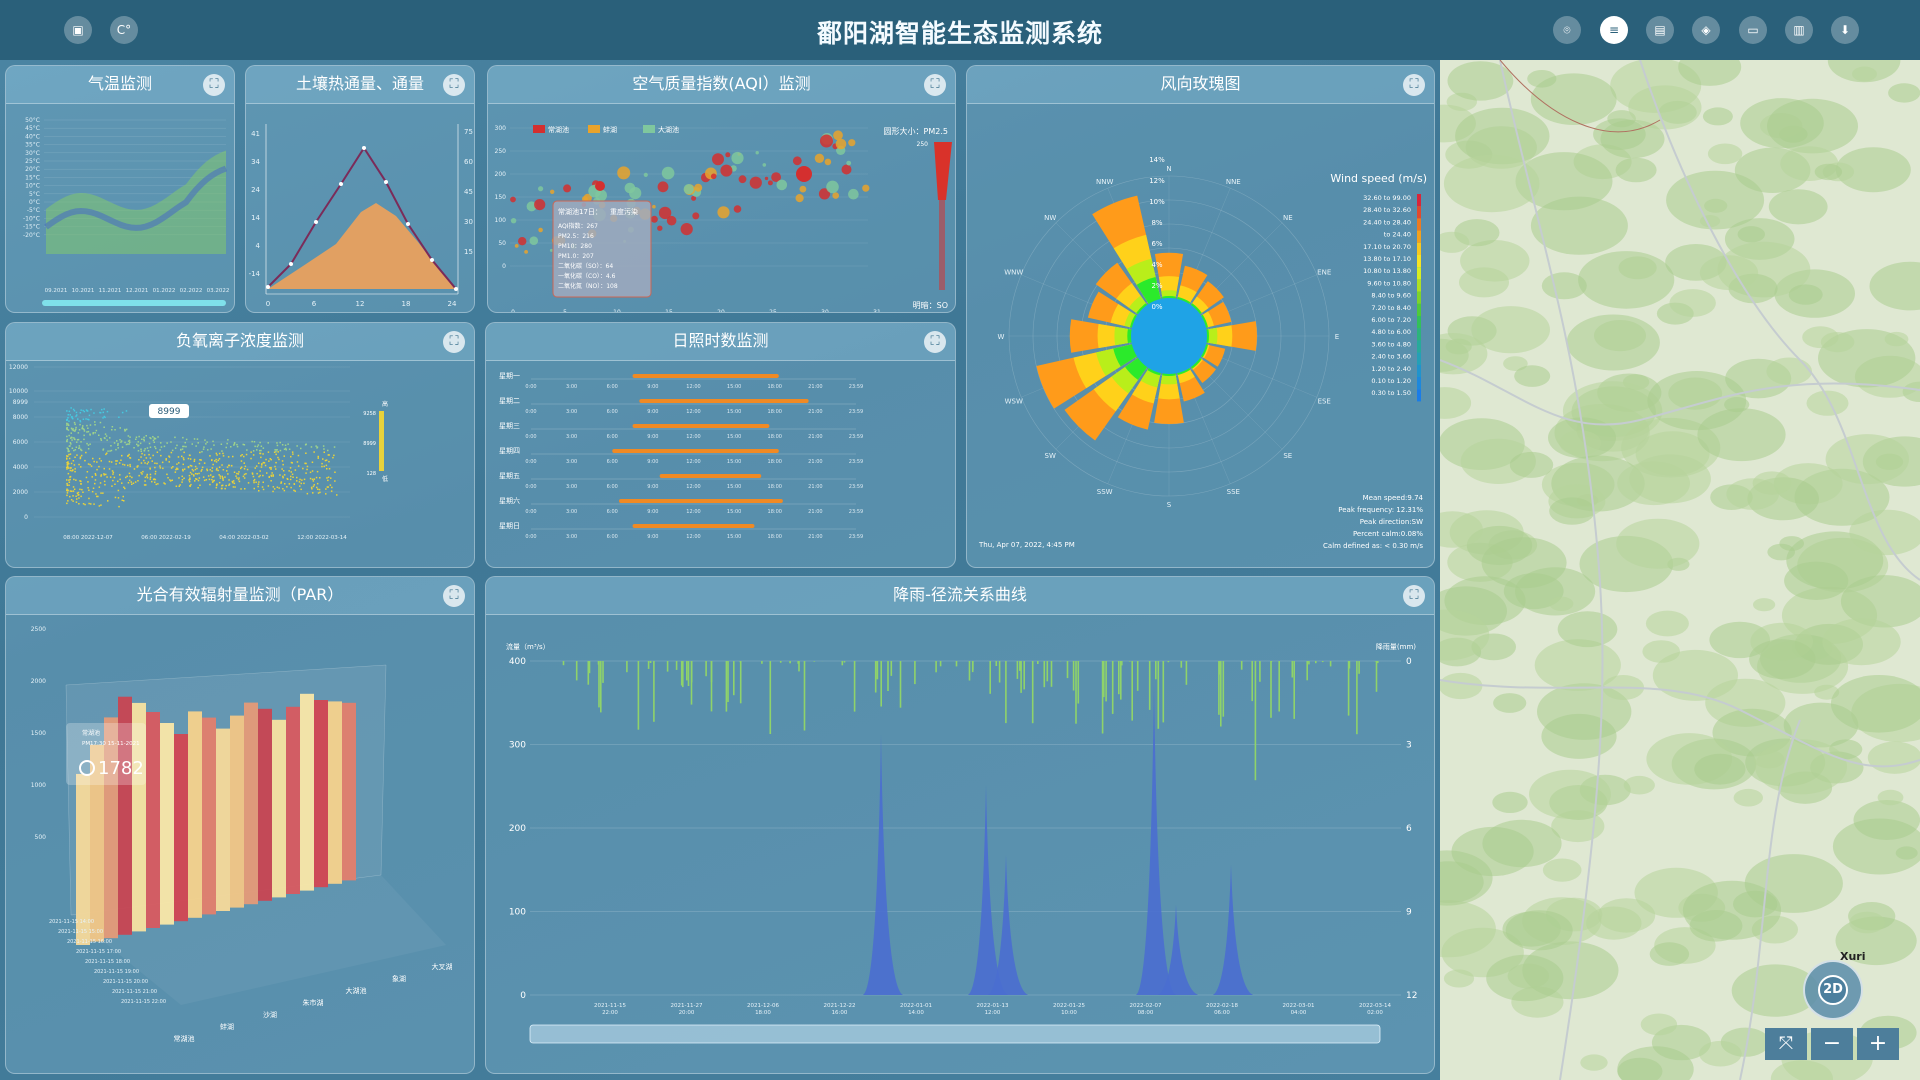 This screenshot has height=1080, width=1920. What do you see at coordinates (32, 145) in the screenshot?
I see `y-tick-label: 35°C` at bounding box center [32, 145].